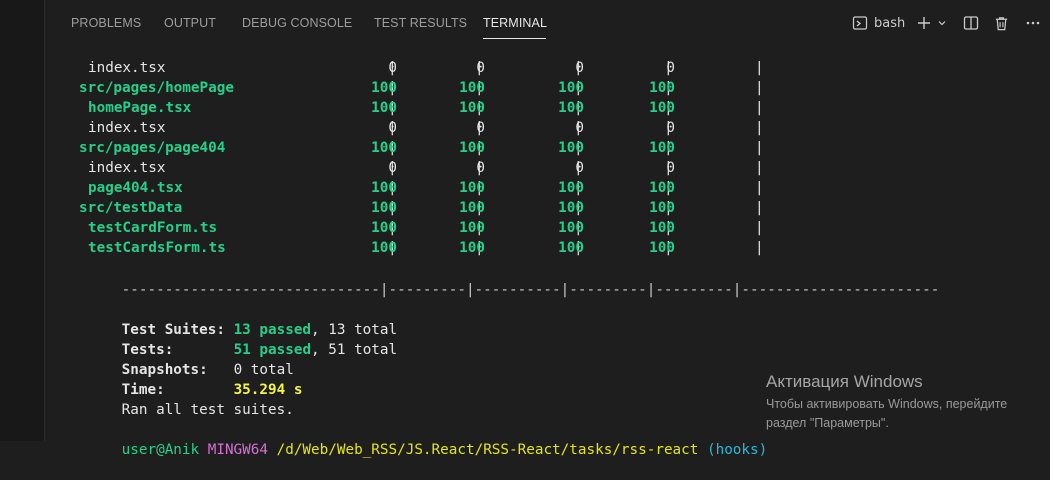  I want to click on ellipsis-icon, so click(1033, 23).